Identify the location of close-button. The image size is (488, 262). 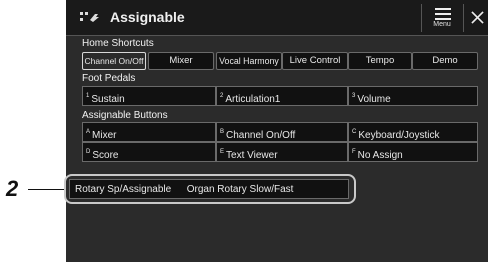
(475, 18).